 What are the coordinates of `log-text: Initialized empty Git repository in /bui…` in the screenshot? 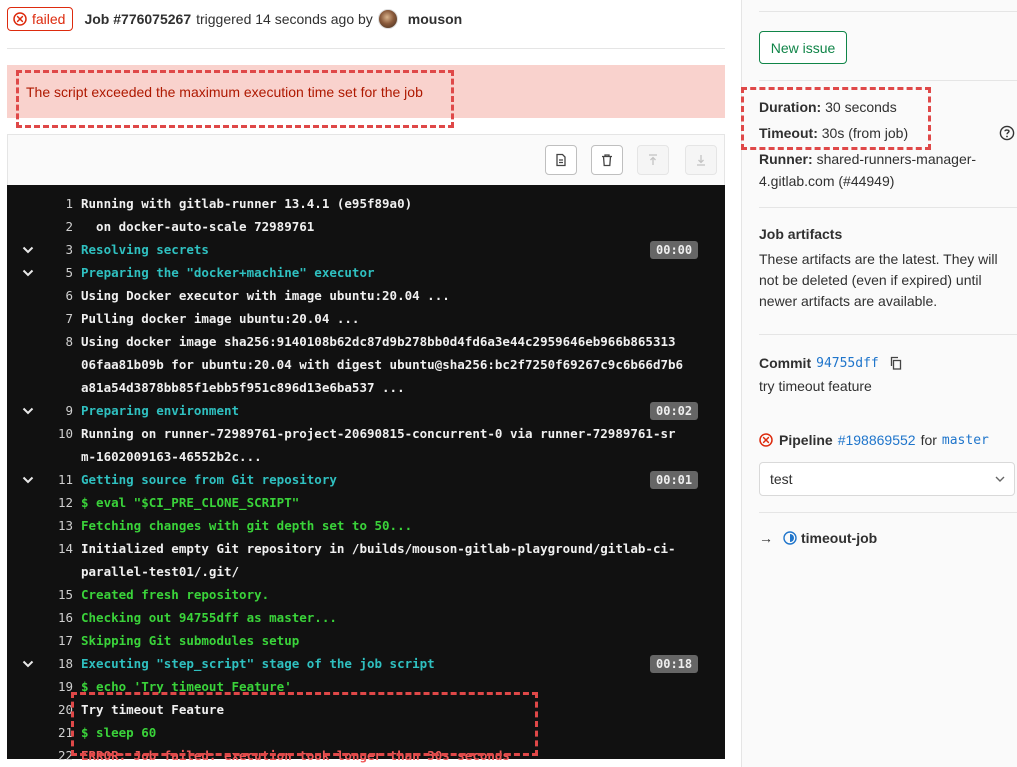 It's located at (378, 548).